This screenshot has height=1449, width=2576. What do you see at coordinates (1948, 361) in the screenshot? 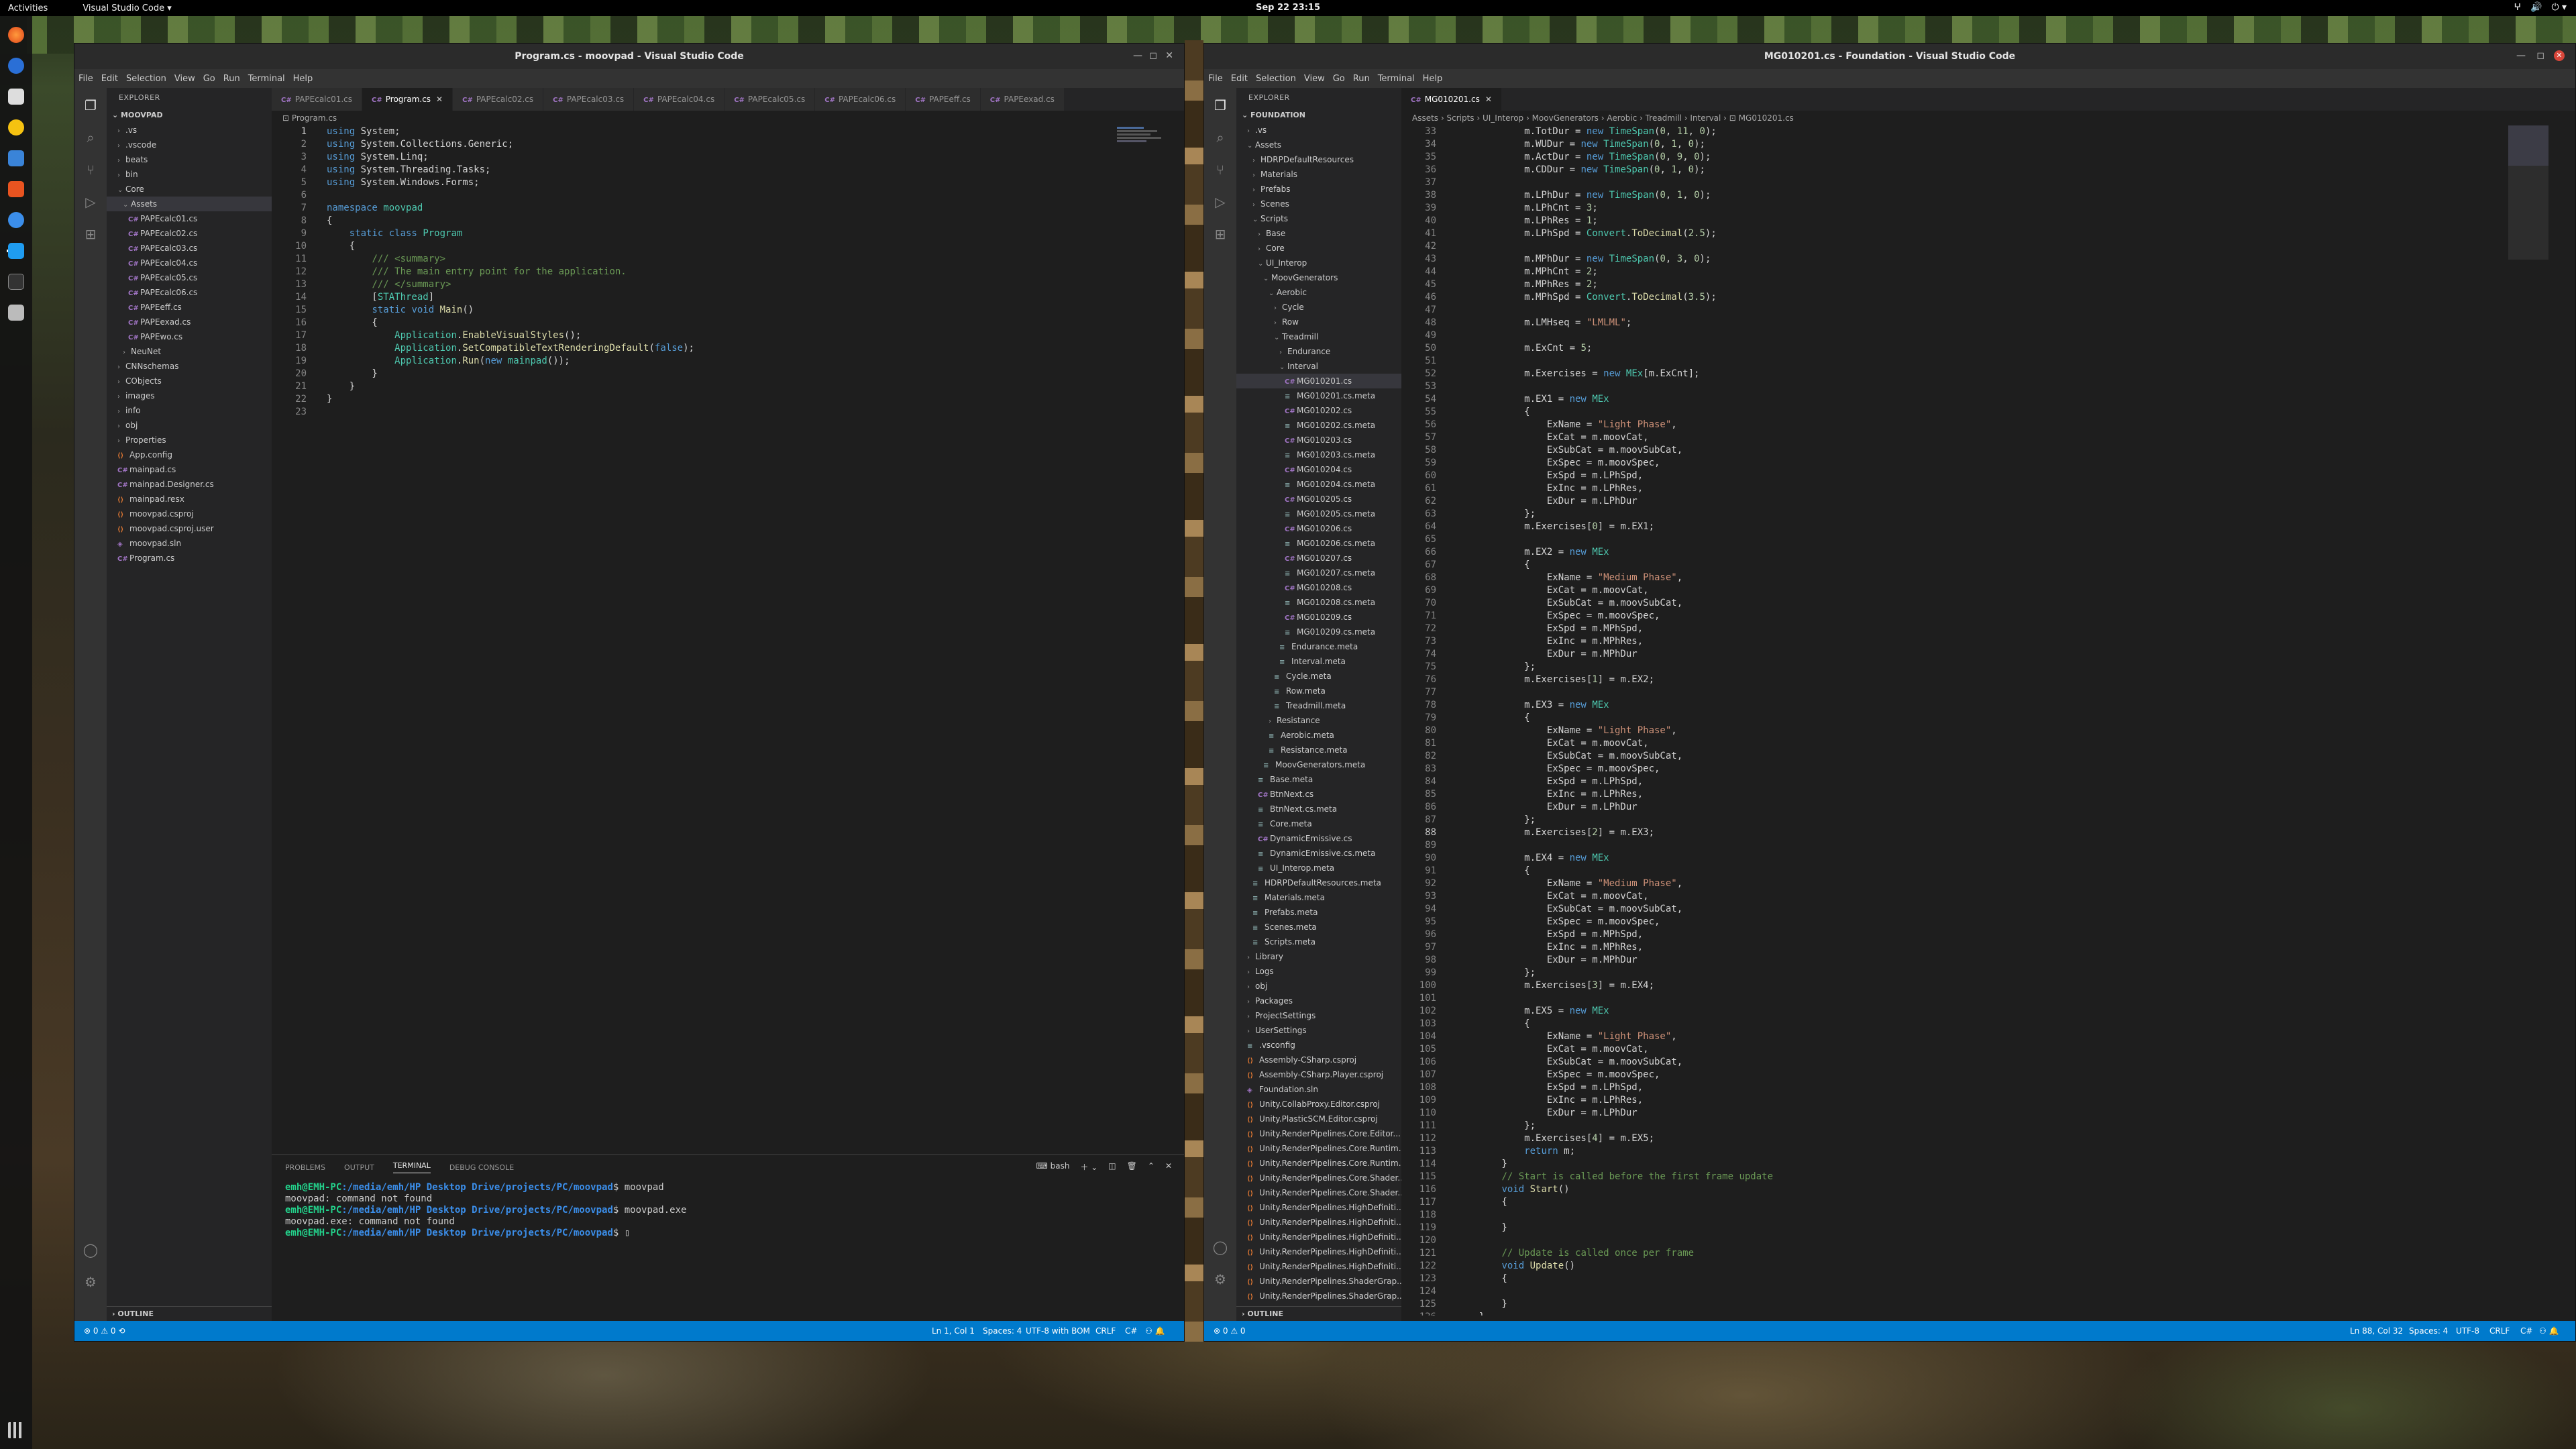
I see `code-line: 51` at bounding box center [1948, 361].